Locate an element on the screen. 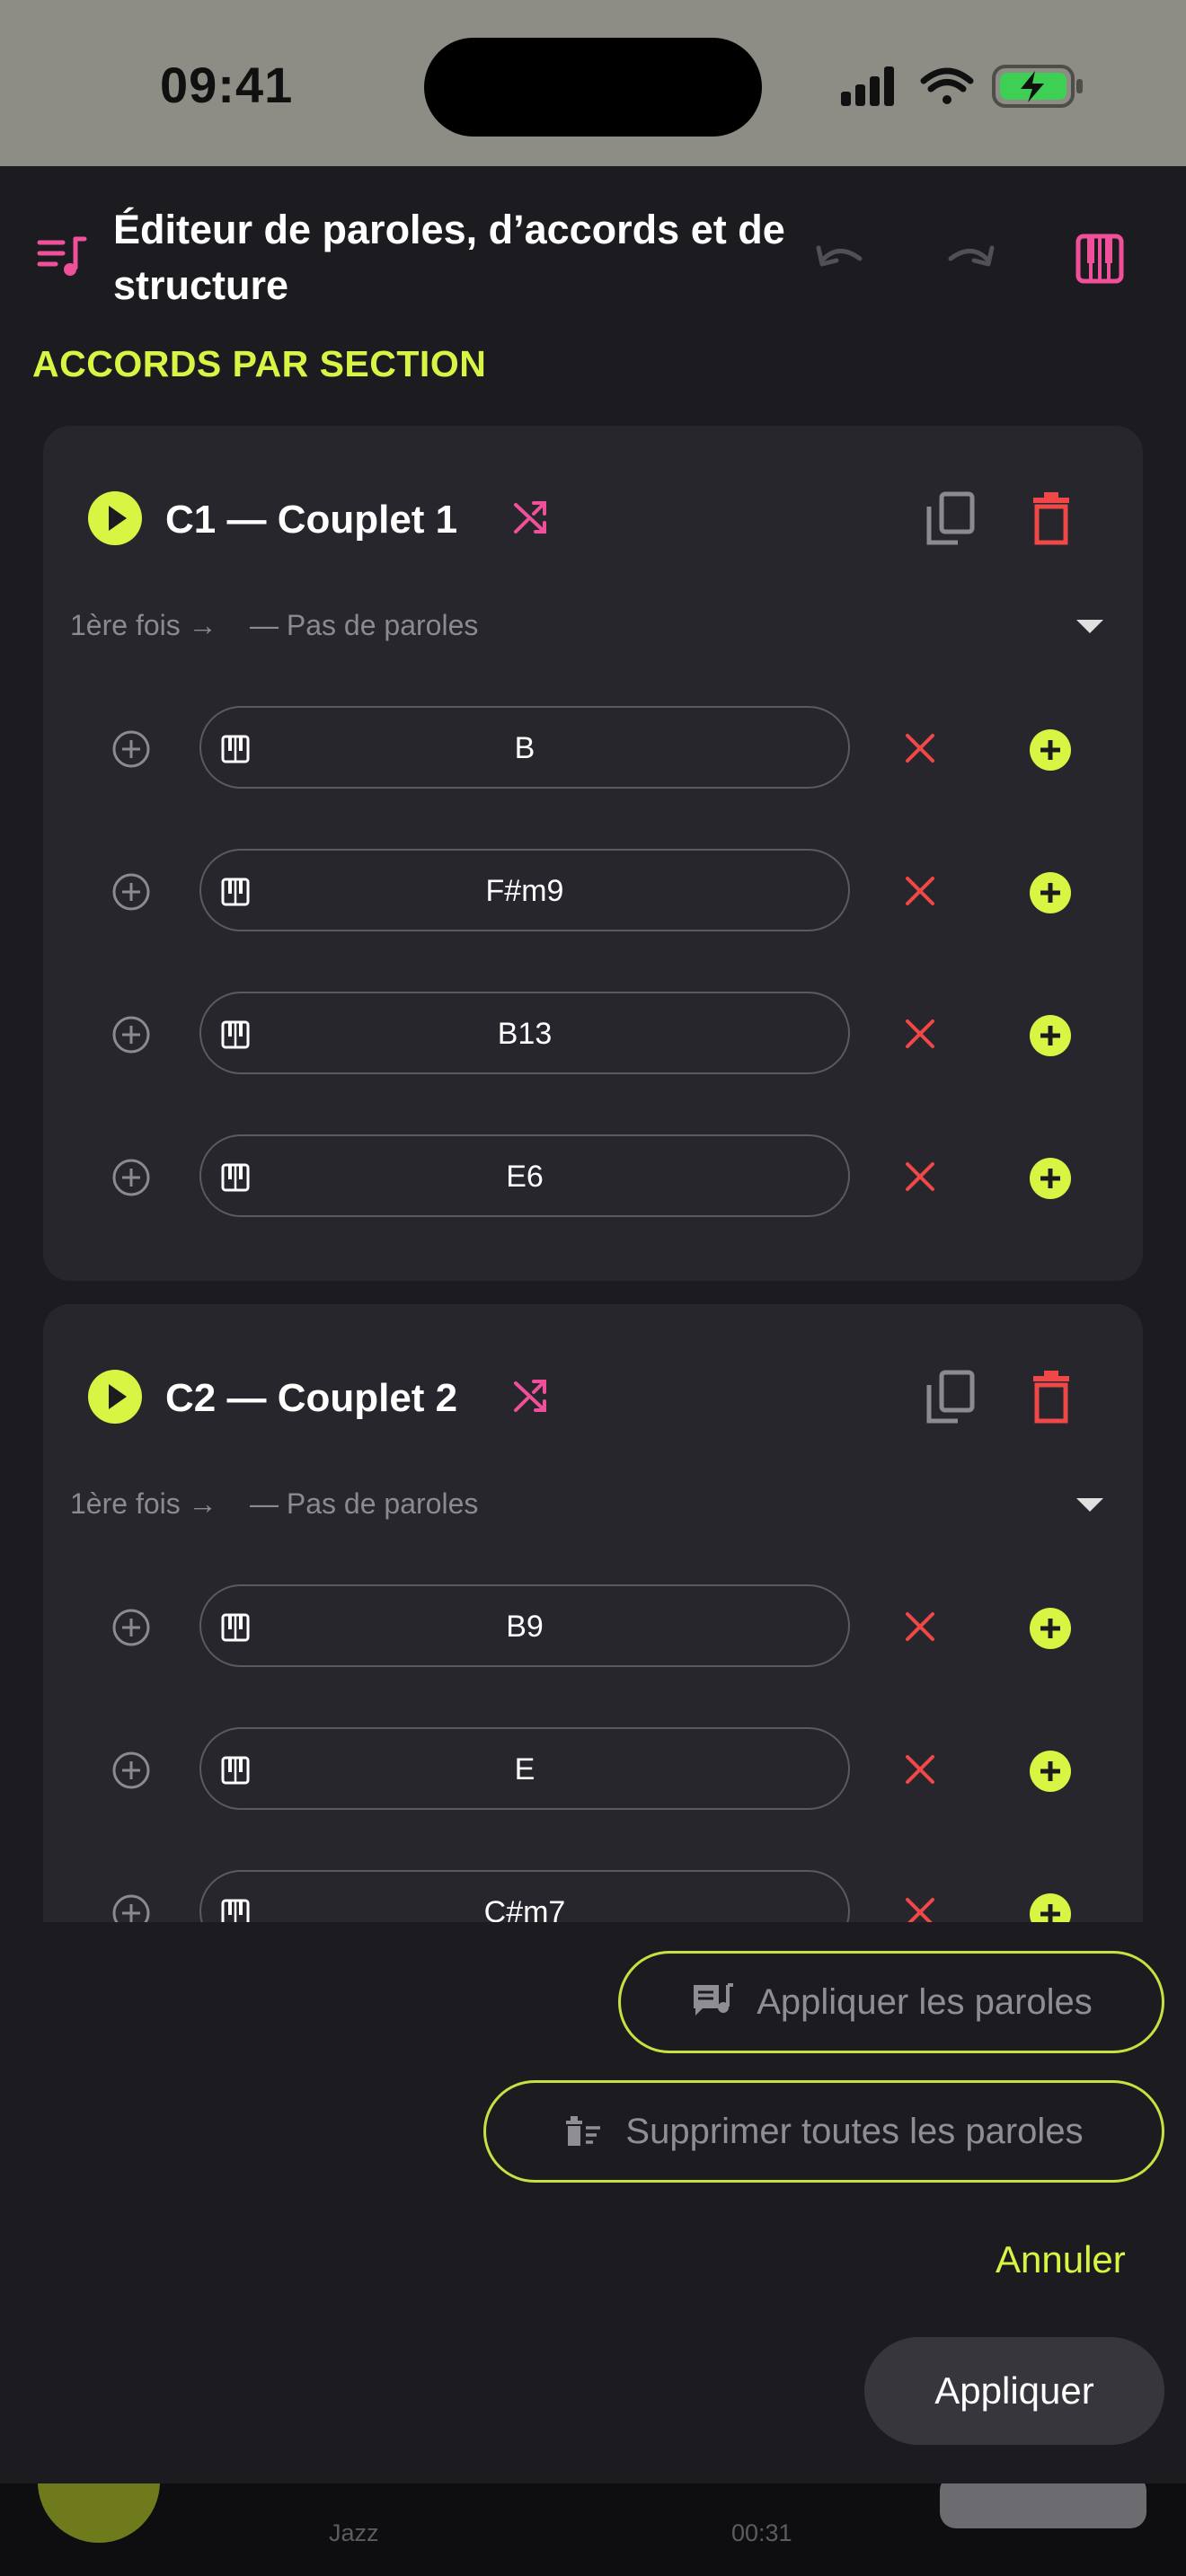 Image resolution: width=1186 pixels, height=2576 pixels. dynamic-island is located at coordinates (593, 87).